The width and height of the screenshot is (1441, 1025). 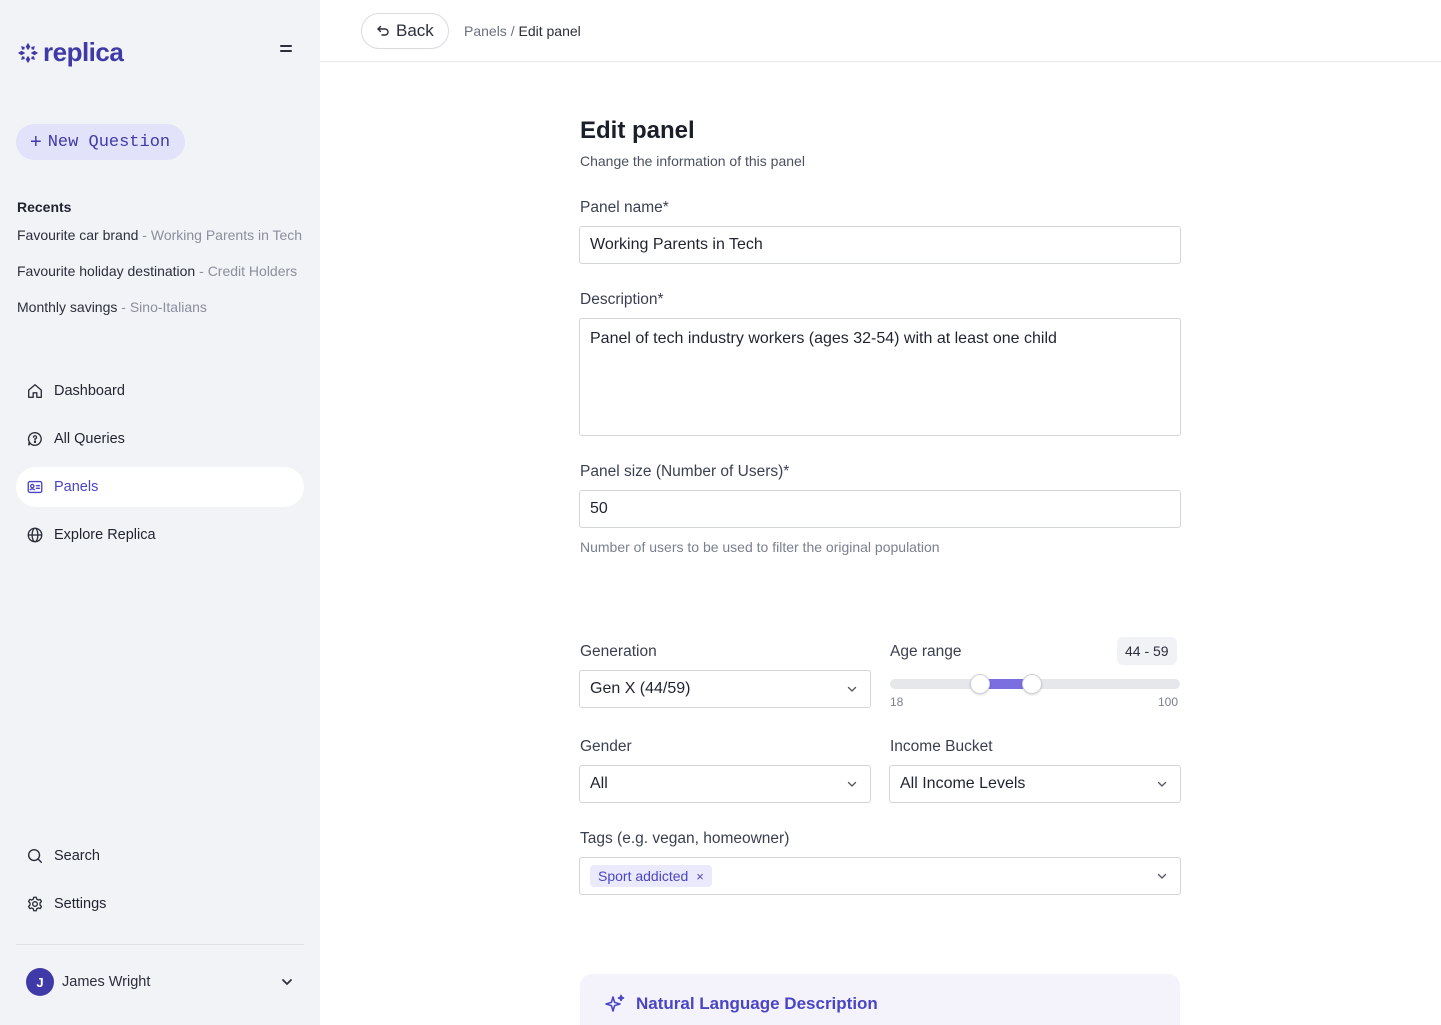 I want to click on globe-icon, so click(x=35, y=535).